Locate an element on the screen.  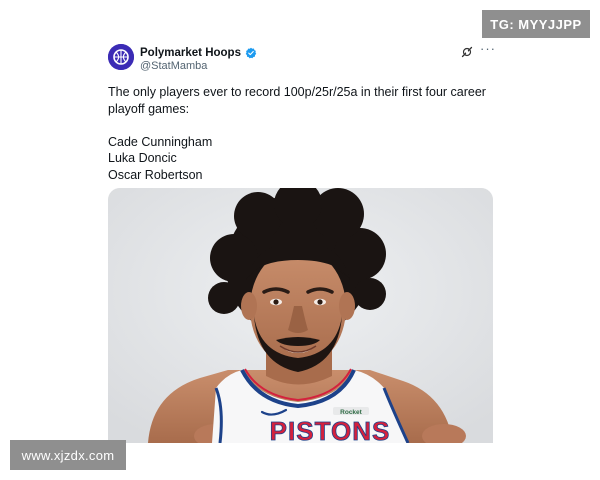
grok-icon is located at coordinates (467, 52).